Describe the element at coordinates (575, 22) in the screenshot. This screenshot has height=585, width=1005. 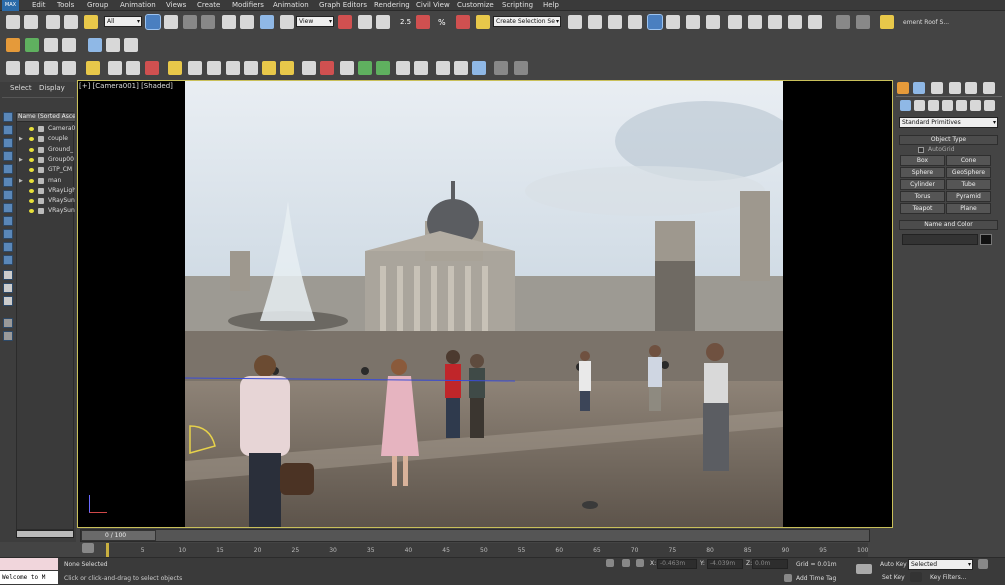
I see `mirror-icon` at that location.